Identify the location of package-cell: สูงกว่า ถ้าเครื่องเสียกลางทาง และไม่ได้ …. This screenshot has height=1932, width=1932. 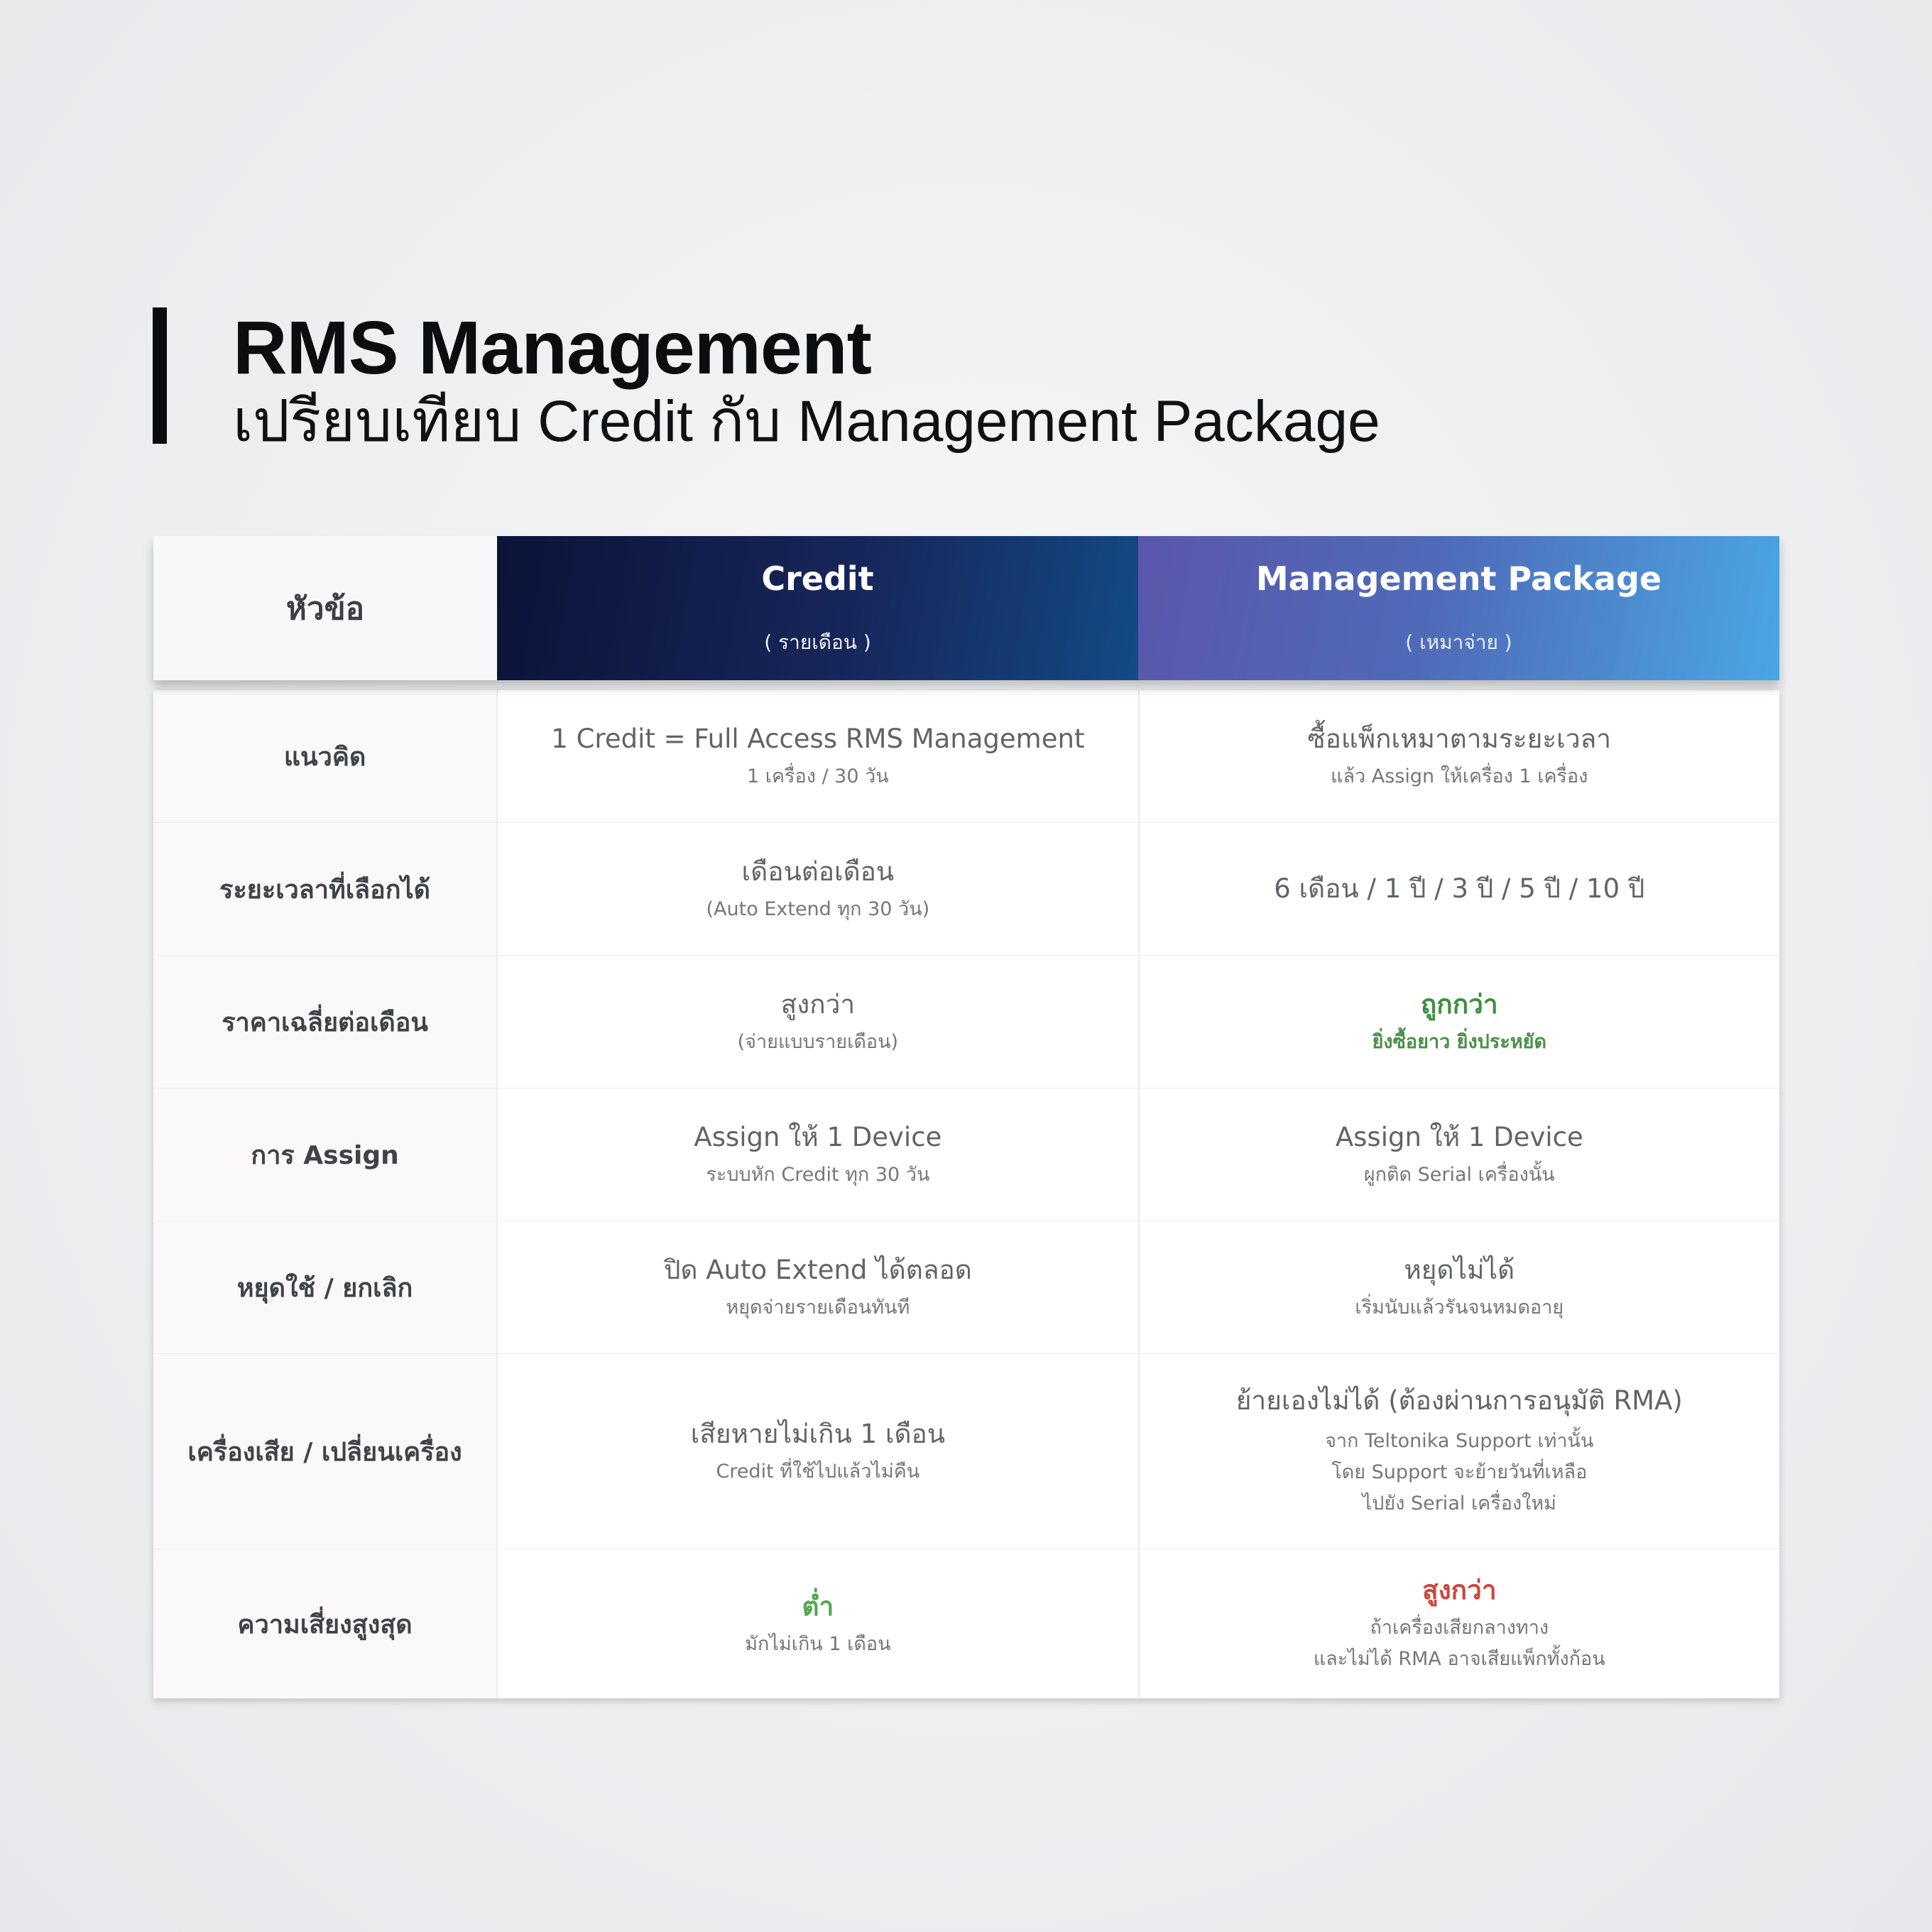
(1459, 1623).